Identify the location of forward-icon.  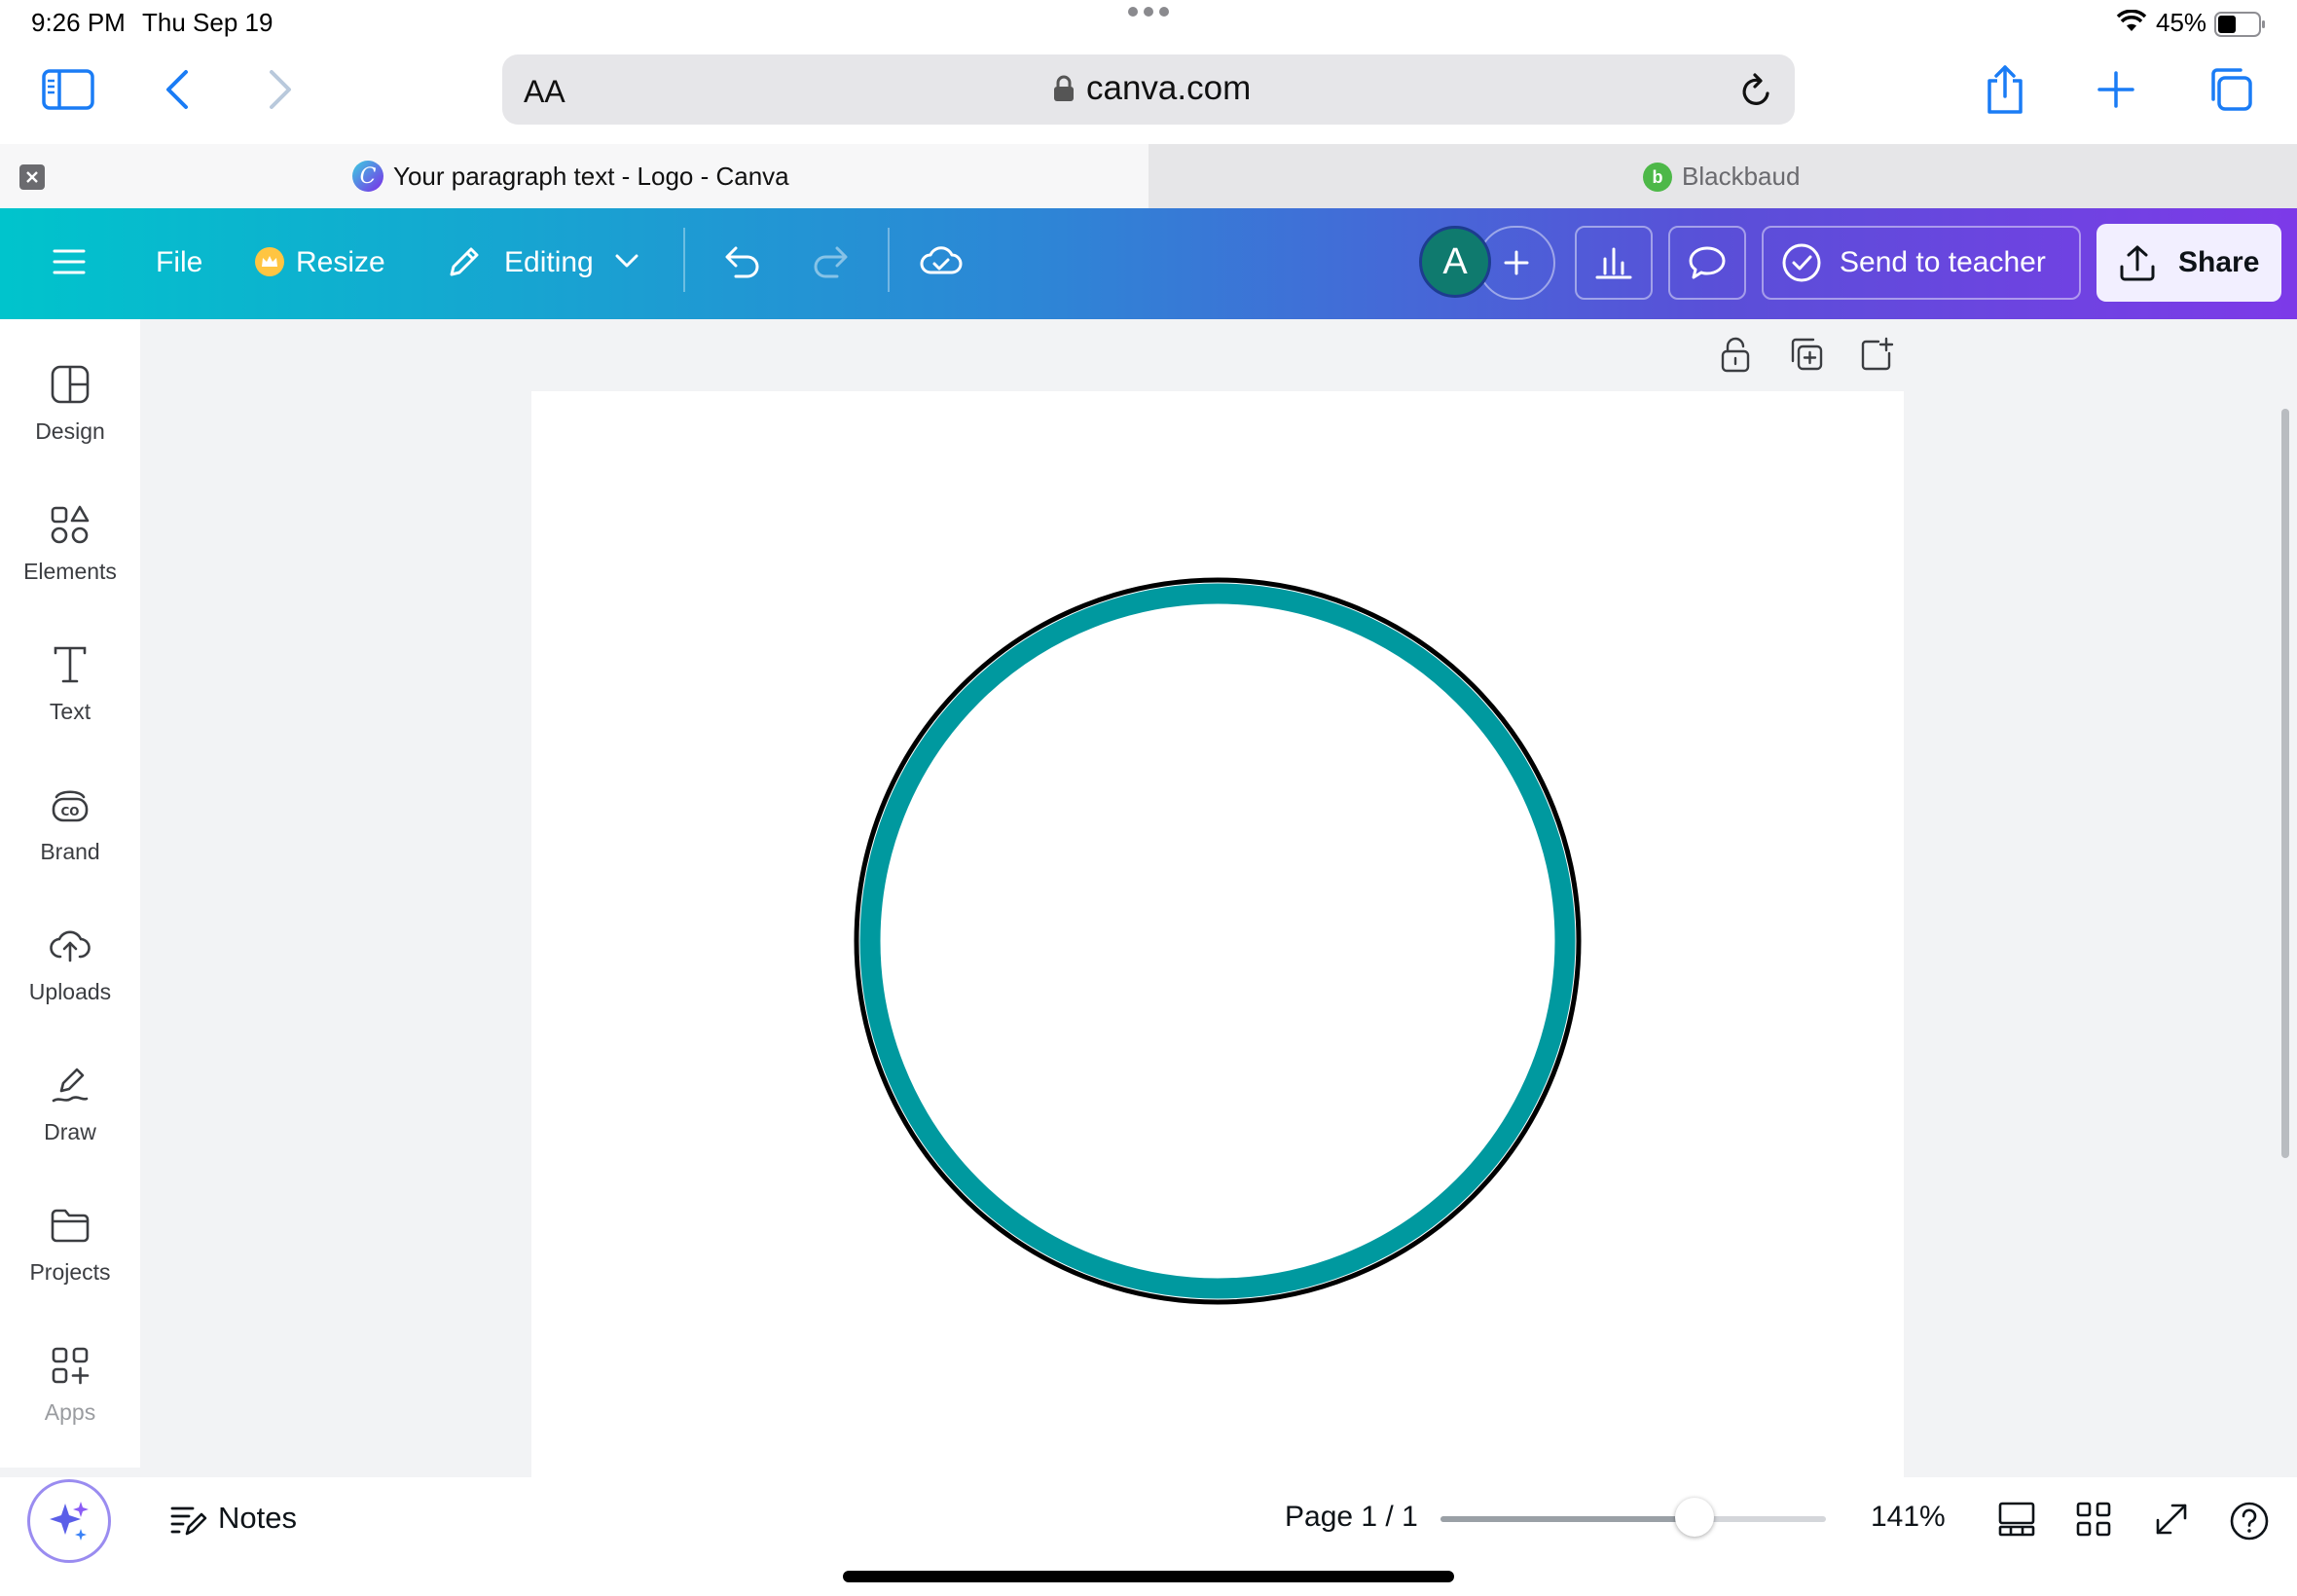
(280, 89).